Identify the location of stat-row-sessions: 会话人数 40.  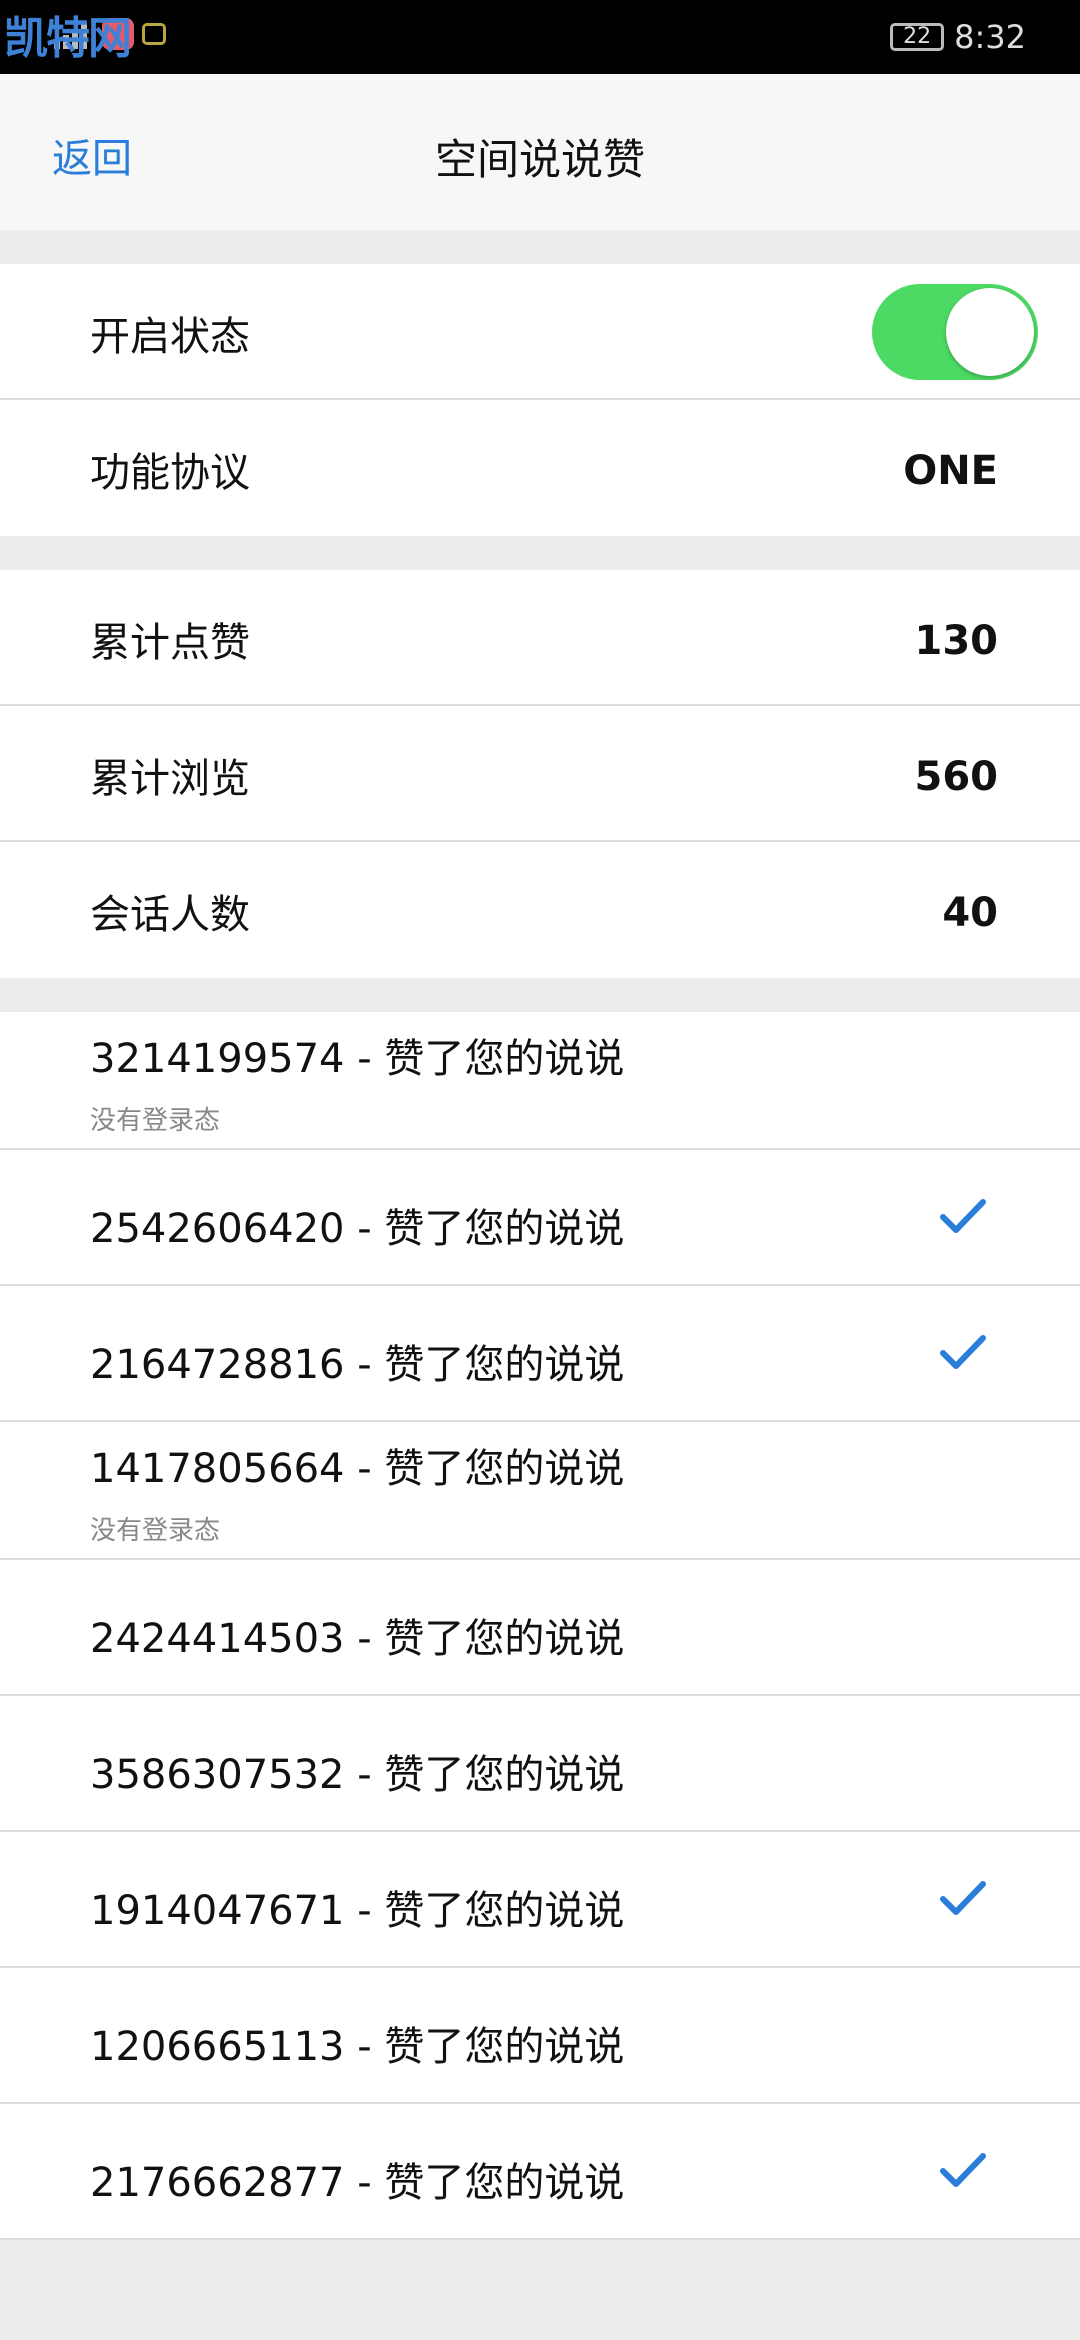
(540, 910).